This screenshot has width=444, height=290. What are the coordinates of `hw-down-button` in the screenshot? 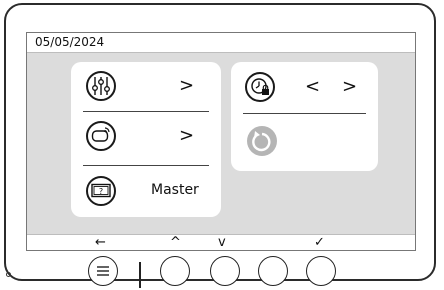 It's located at (273, 271).